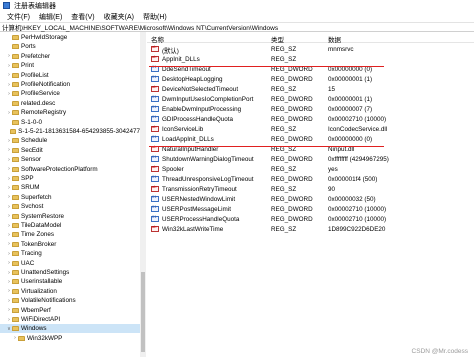 The width and height of the screenshot is (474, 357). I want to click on tree-item: › UAC, so click(70, 263).